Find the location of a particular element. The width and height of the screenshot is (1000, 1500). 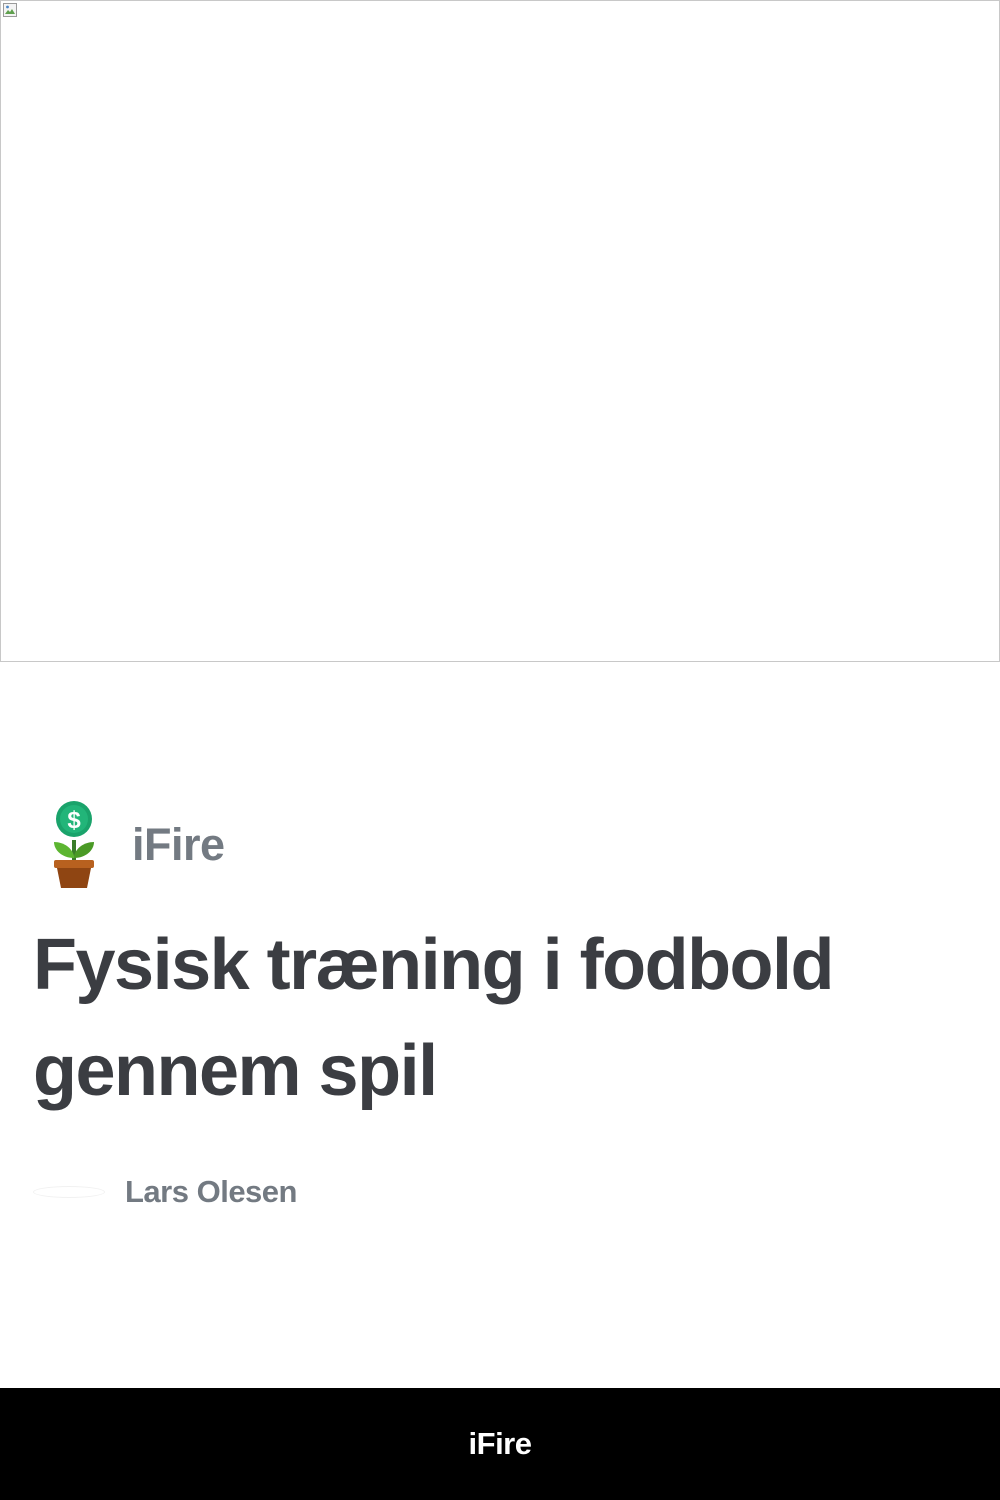

brand-name: iFire is located at coordinates (178, 844).